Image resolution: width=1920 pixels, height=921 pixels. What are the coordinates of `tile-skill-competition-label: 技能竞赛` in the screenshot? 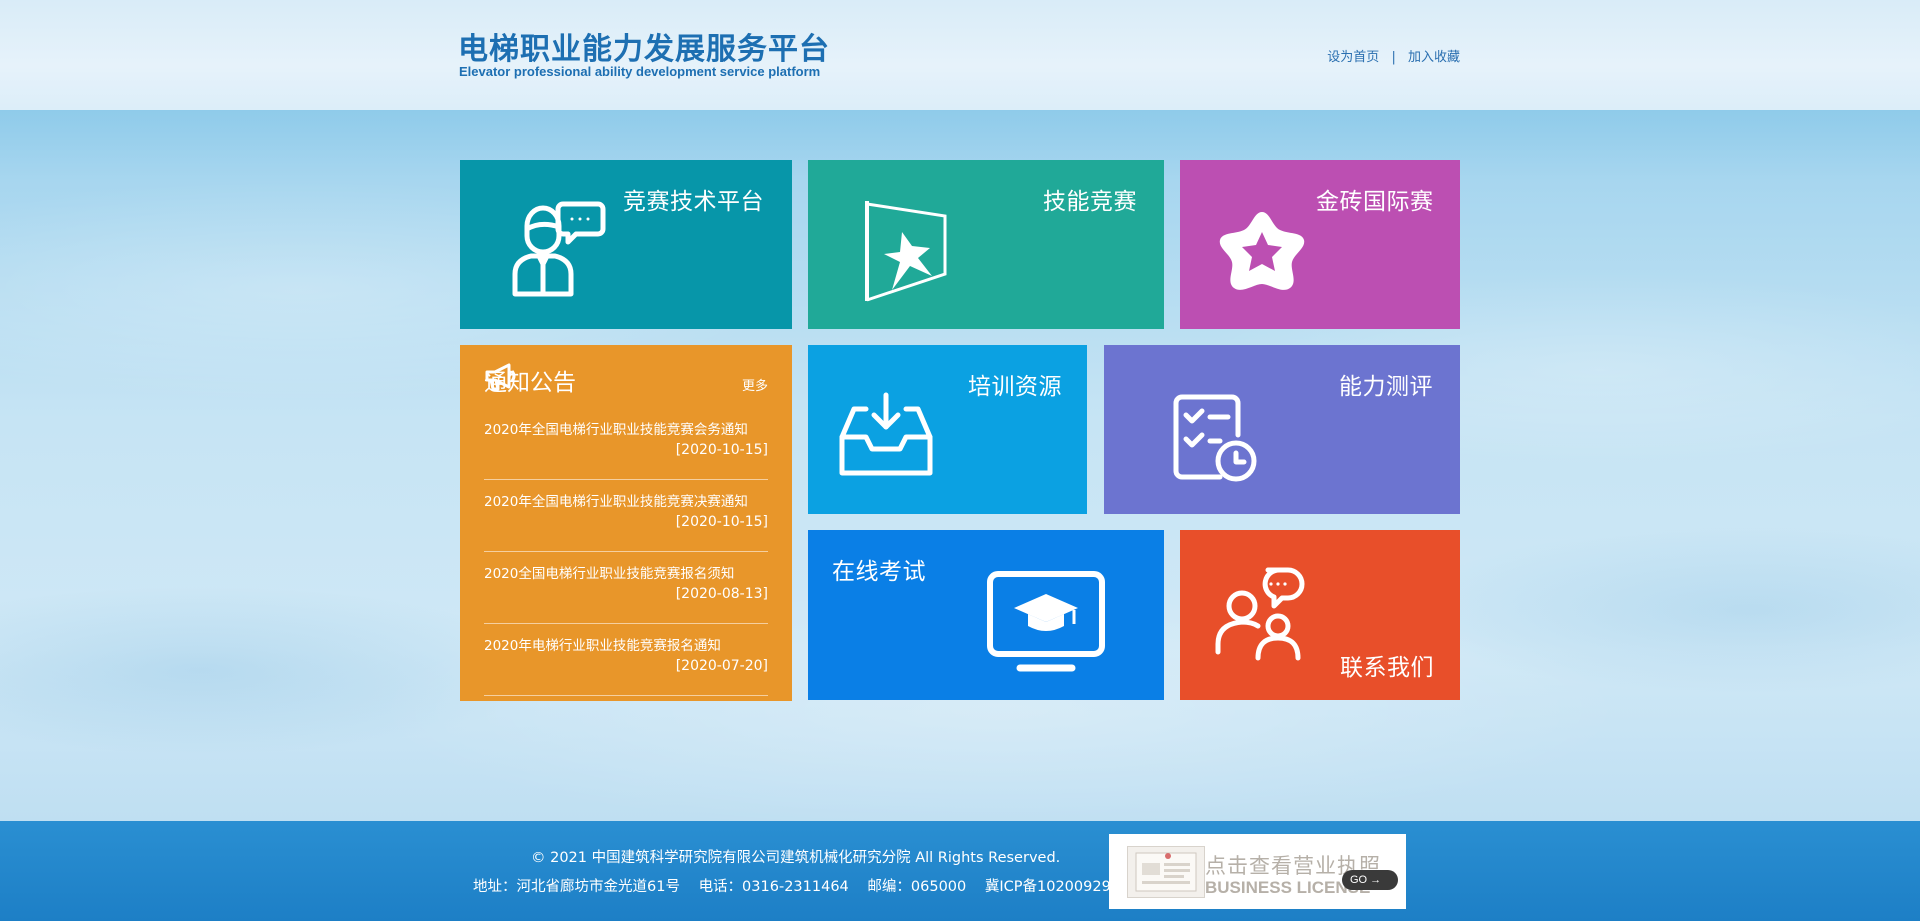 It's located at (1090, 202).